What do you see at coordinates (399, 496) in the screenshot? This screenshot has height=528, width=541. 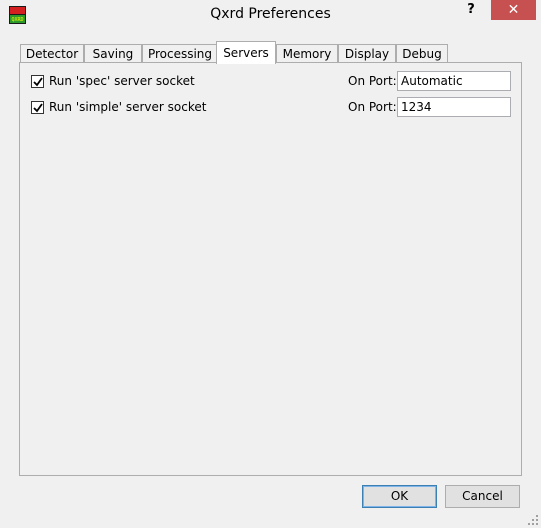 I see `ok-button: OK` at bounding box center [399, 496].